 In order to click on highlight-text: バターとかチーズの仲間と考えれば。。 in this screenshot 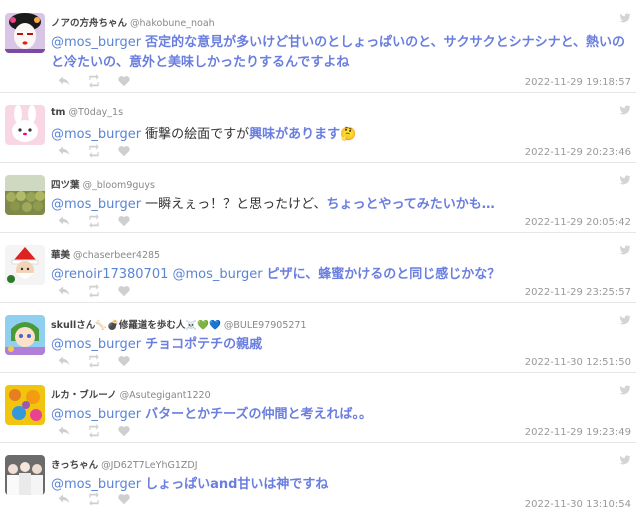, I will do `click(258, 414)`.